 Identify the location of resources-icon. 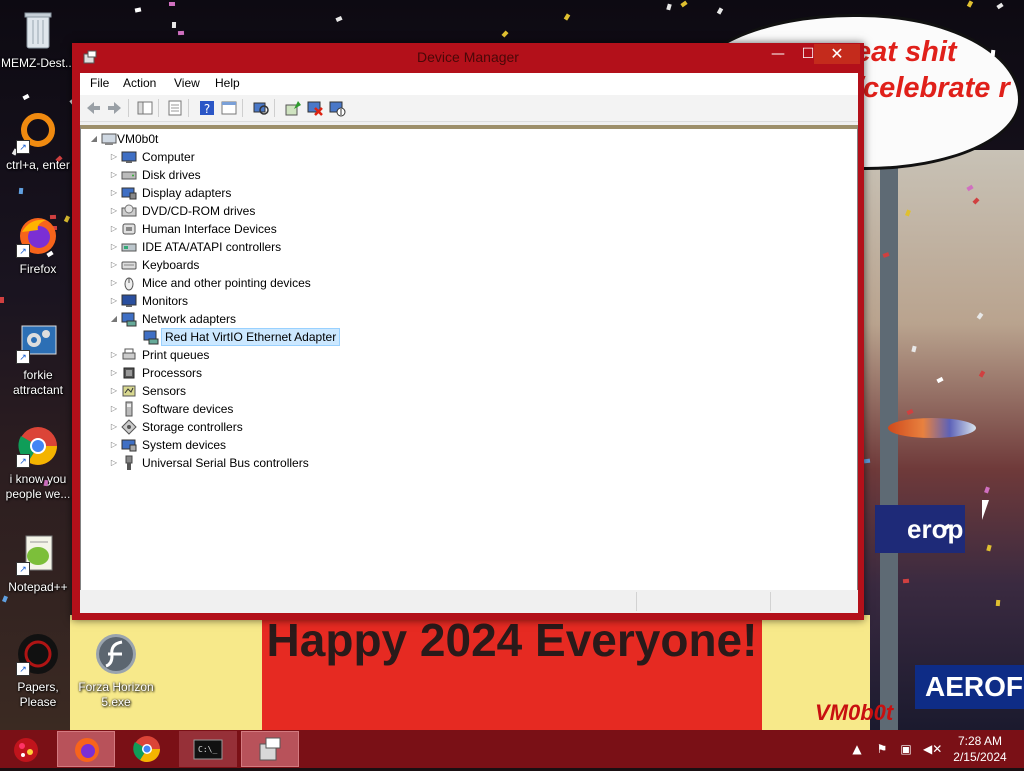
(229, 108).